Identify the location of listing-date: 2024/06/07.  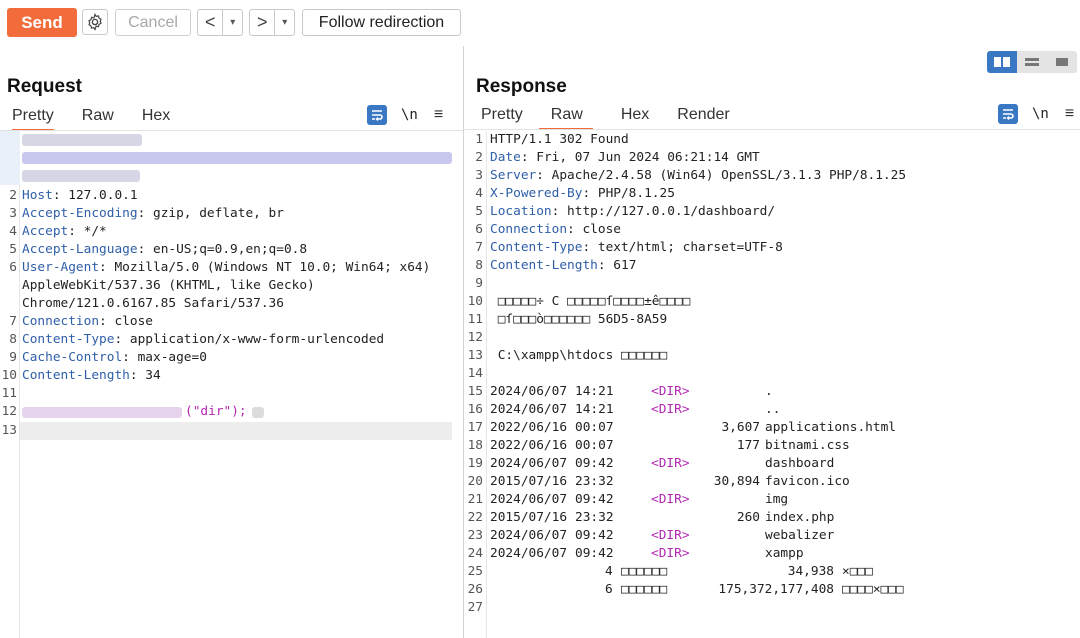
(529, 391).